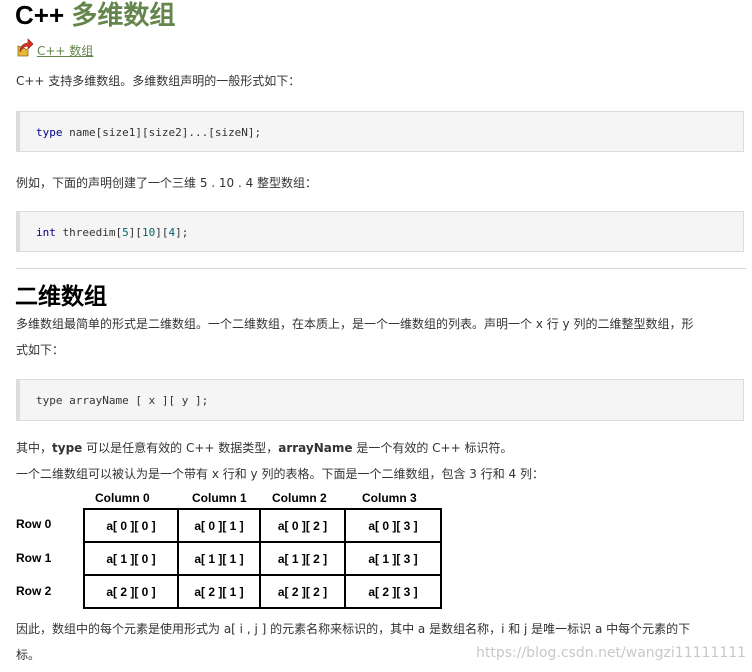 This screenshot has height=672, width=752. What do you see at coordinates (162, 132) in the screenshot?
I see `code-text: name[size1][size2]...[sizeN];` at bounding box center [162, 132].